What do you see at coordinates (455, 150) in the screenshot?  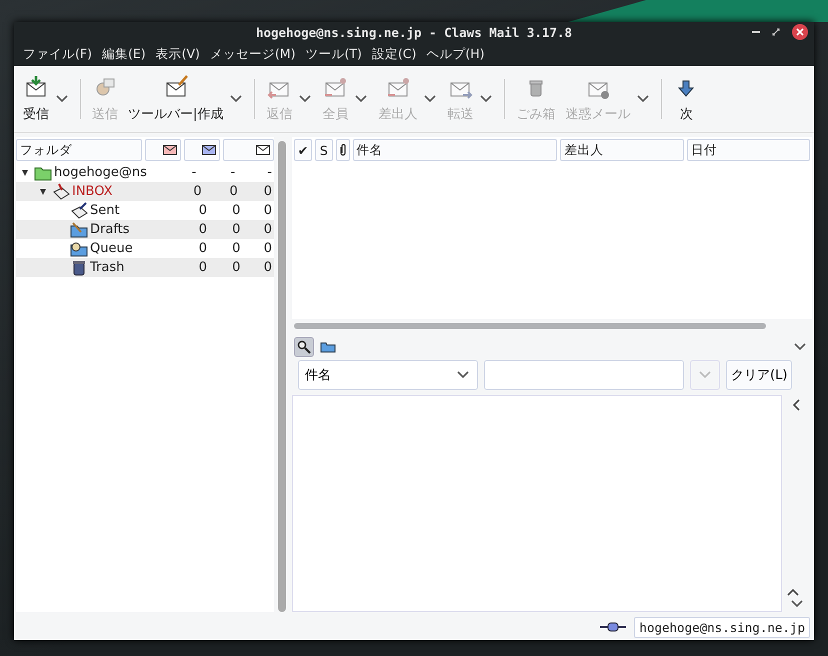 I see `column-header: 件名` at bounding box center [455, 150].